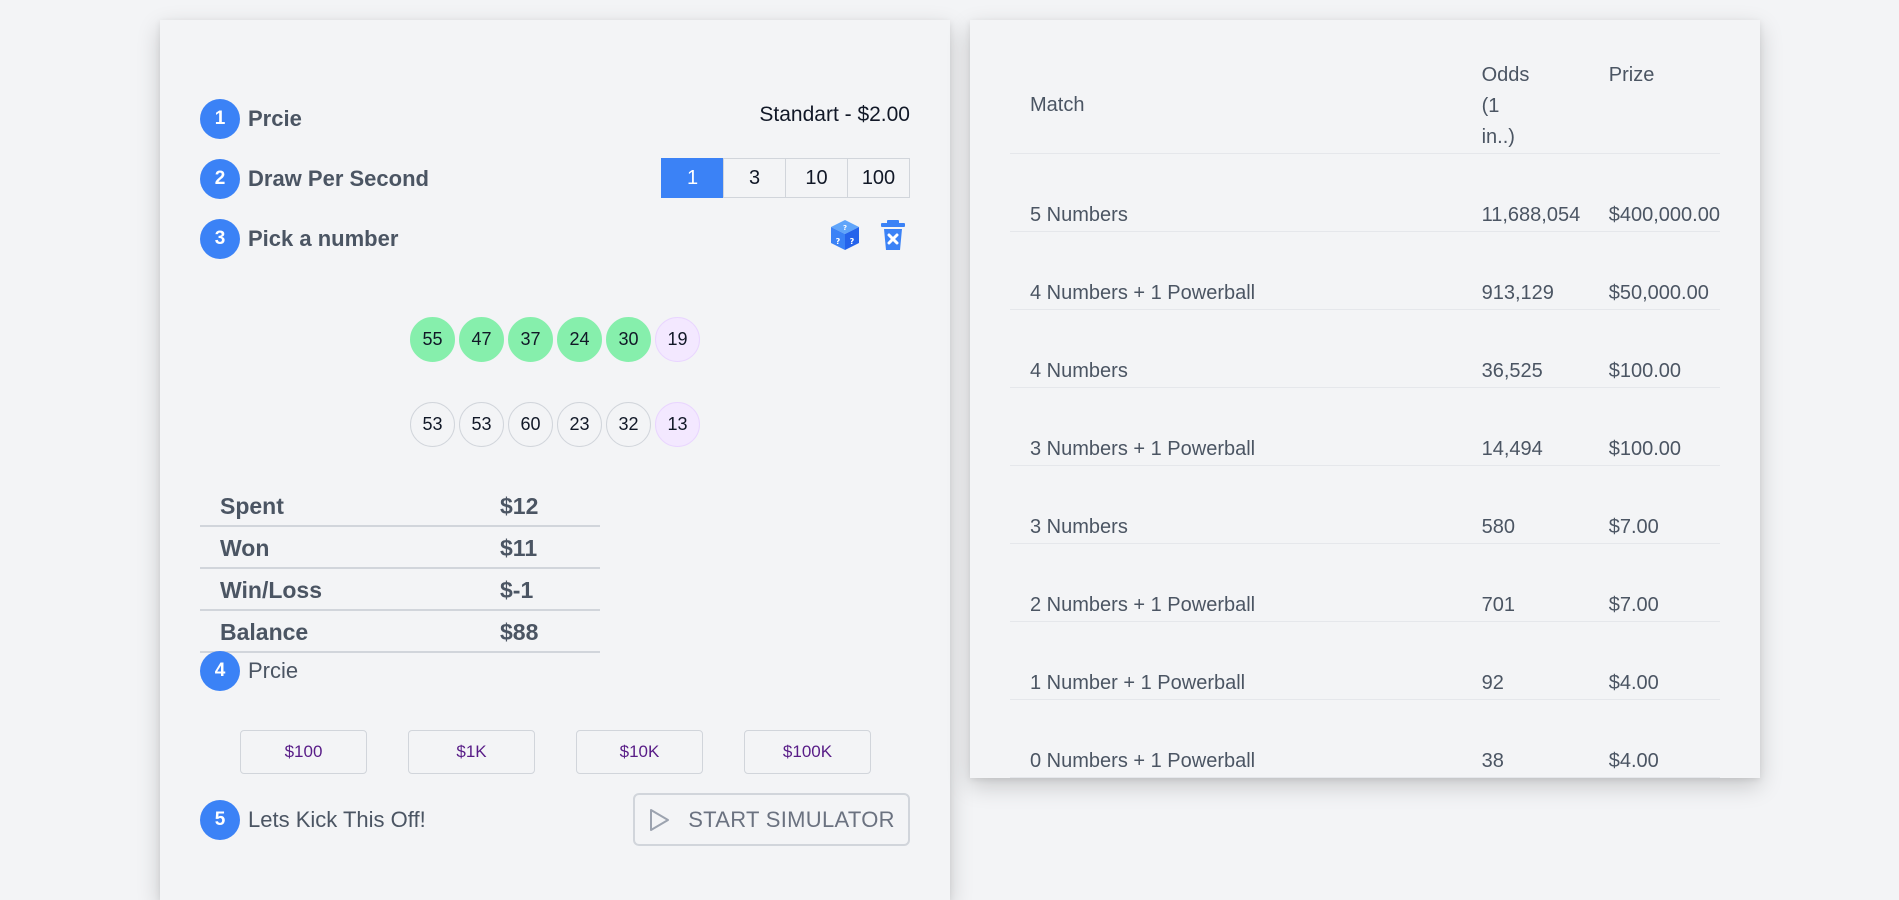 Image resolution: width=1899 pixels, height=900 pixels. I want to click on ticket-price-value: Standart - $2.00, so click(834, 114).